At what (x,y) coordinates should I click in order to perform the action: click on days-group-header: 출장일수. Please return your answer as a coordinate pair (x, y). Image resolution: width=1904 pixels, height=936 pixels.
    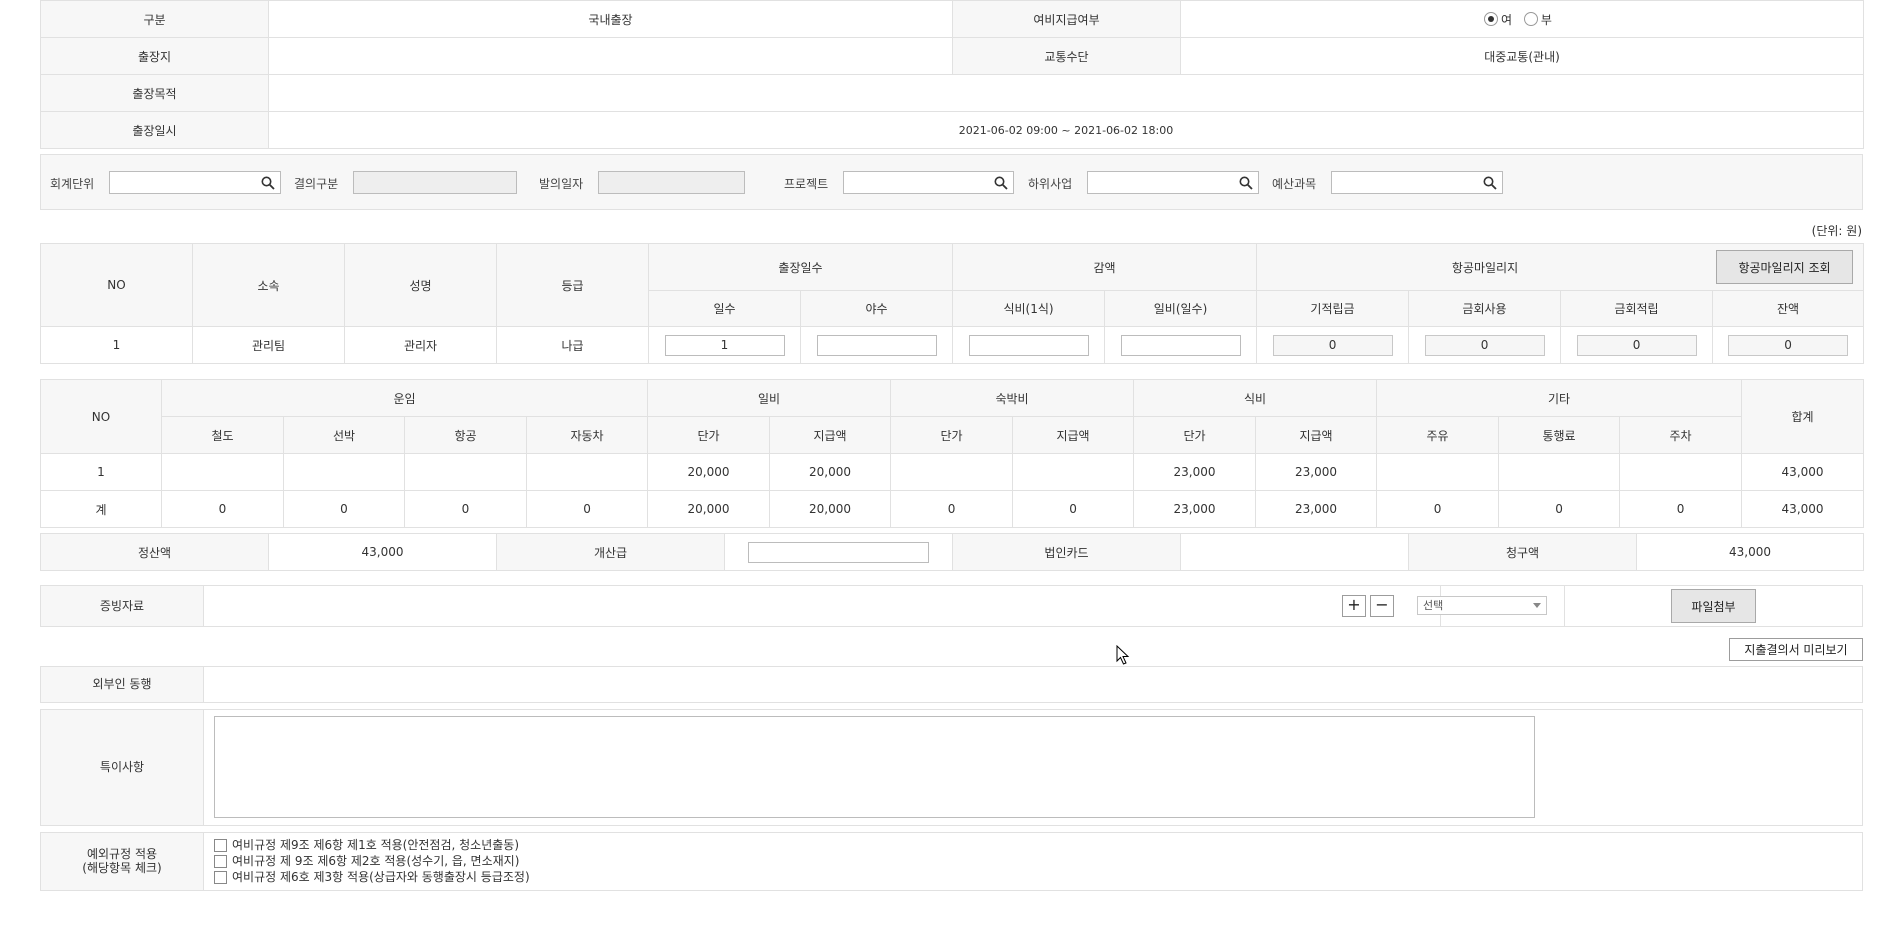
    Looking at the image, I should click on (800, 267).